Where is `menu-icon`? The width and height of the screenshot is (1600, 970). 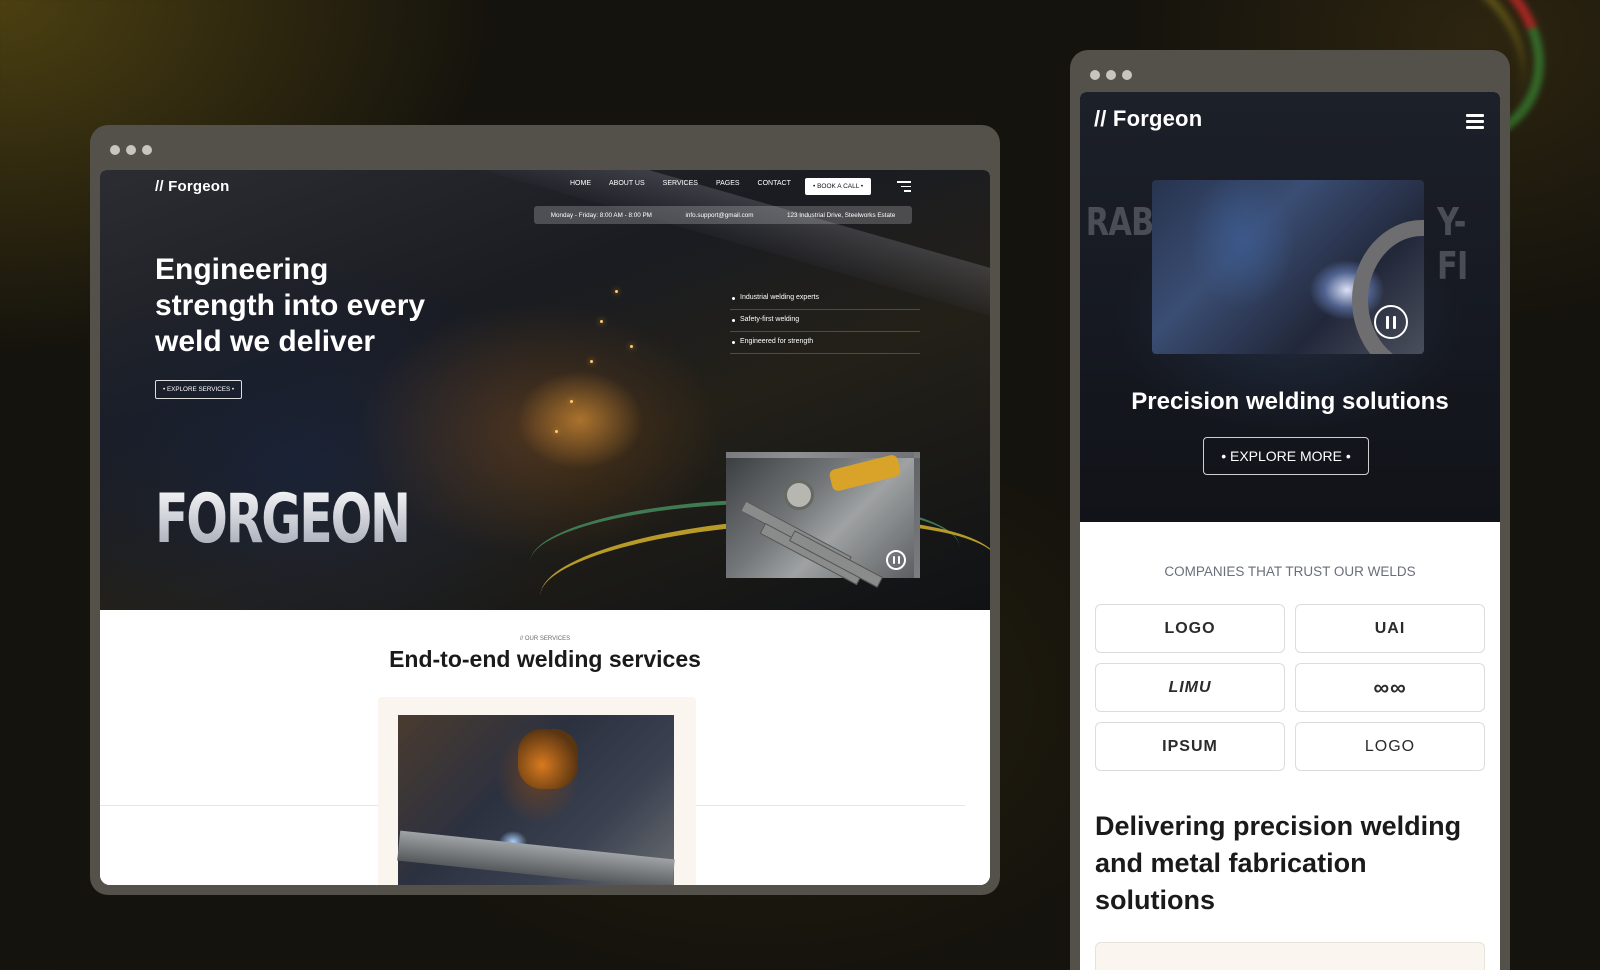 menu-icon is located at coordinates (904, 187).